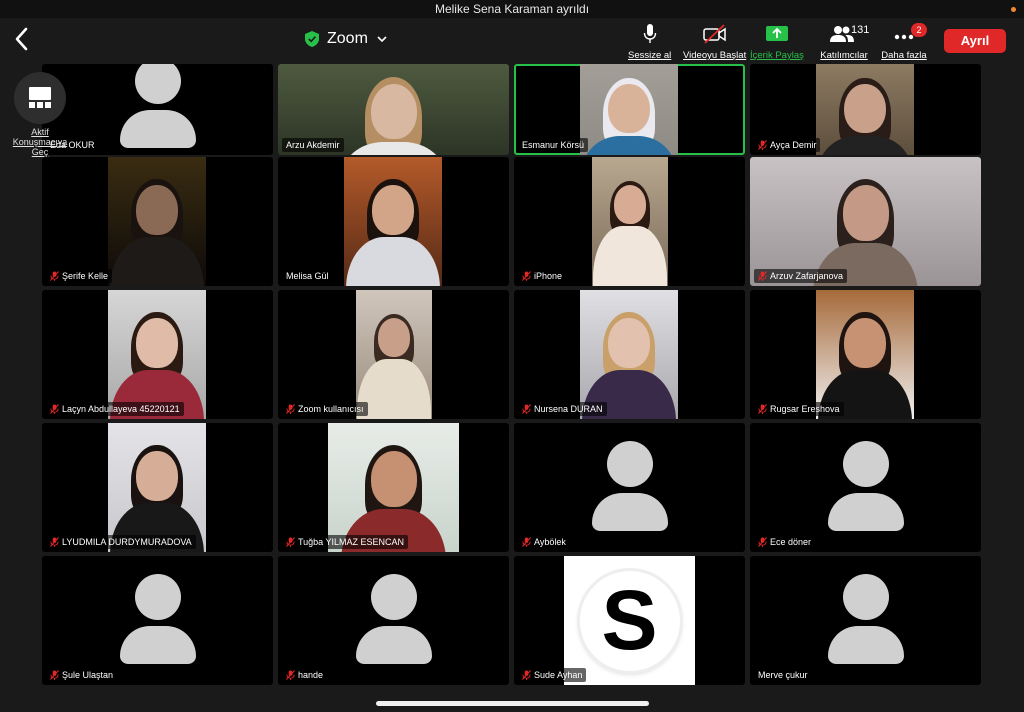 This screenshot has height=712, width=1024. I want to click on participant-name-tag: Melisa Gül, so click(307, 276).